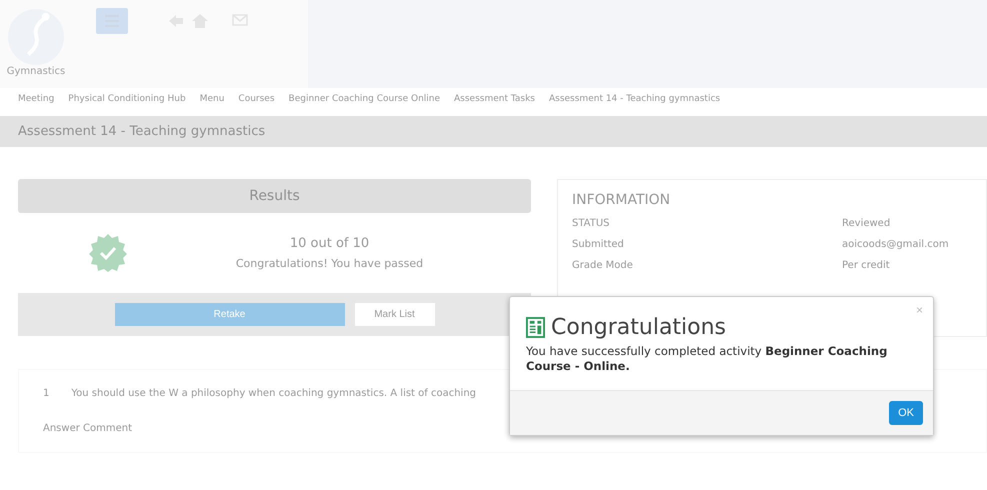 The image size is (987, 490). What do you see at coordinates (494, 99) in the screenshot?
I see `breadcrumb-link: Assessment Tasks` at bounding box center [494, 99].